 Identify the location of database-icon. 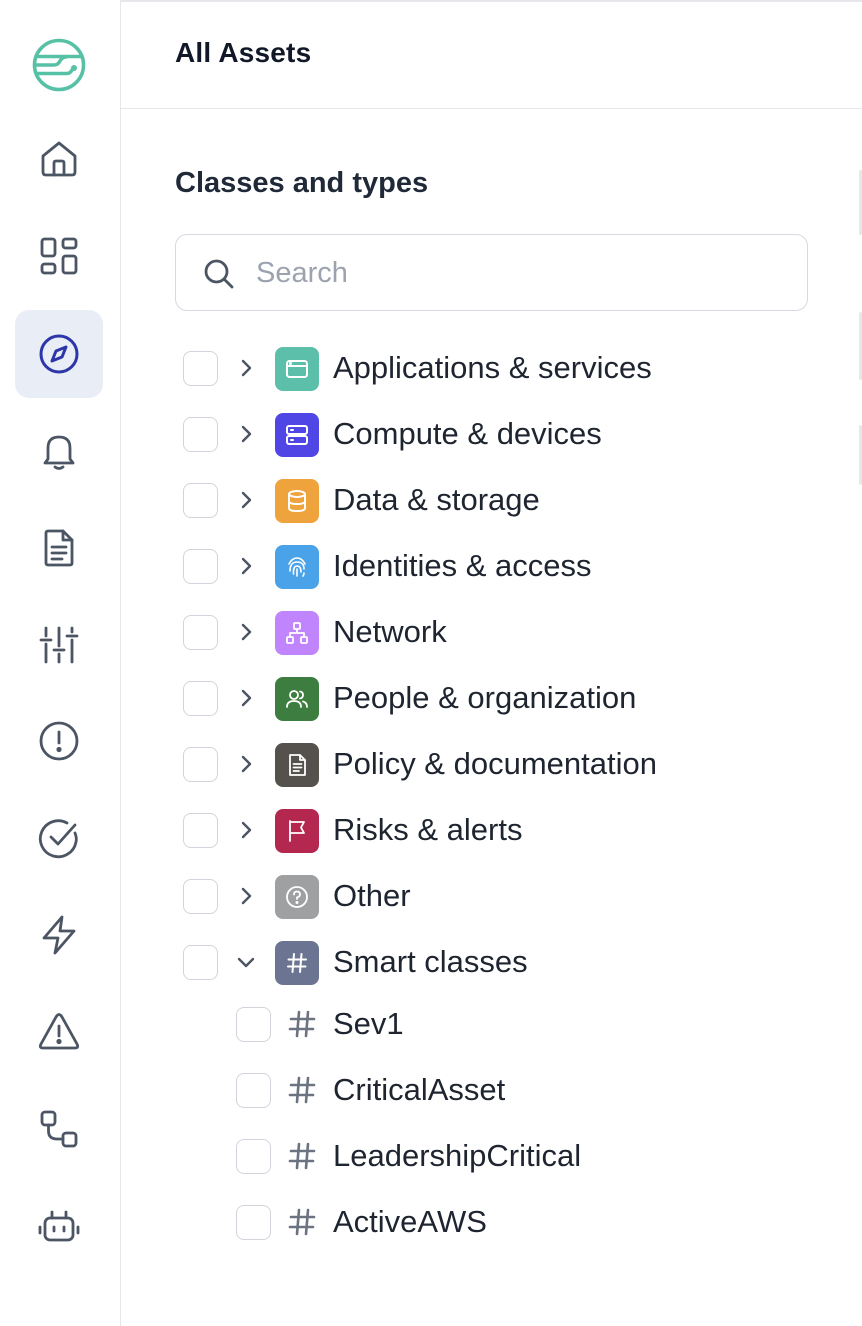
(297, 501).